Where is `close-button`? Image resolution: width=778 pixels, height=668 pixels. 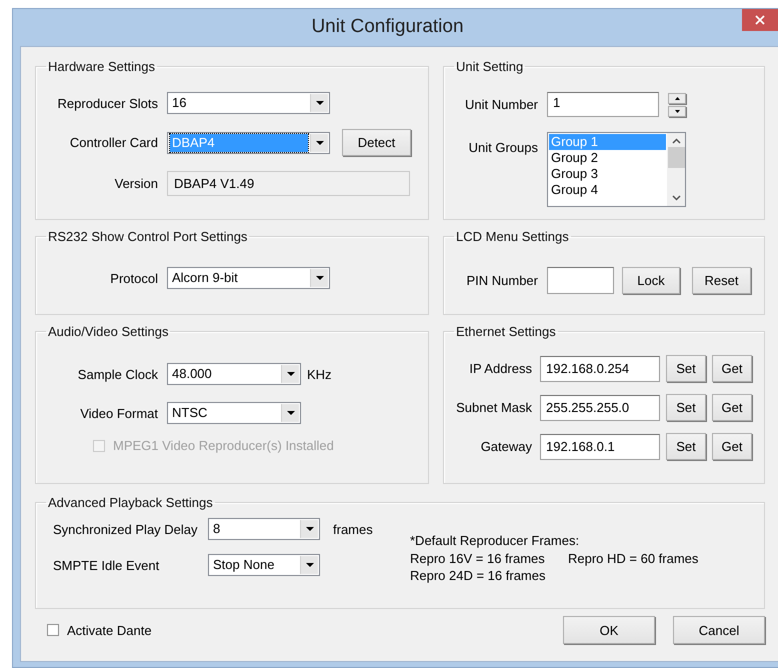
close-button is located at coordinates (760, 20).